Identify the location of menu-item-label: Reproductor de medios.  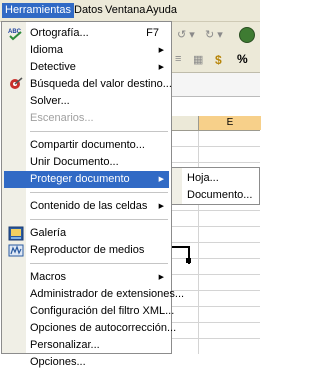
(87, 250).